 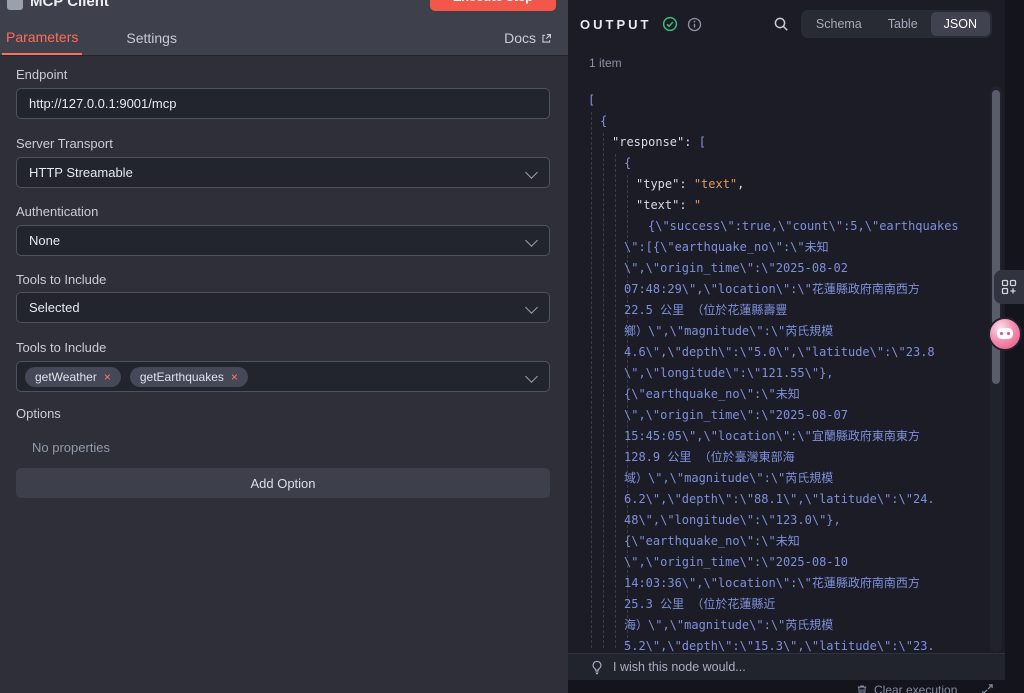 I want to click on tools-mode-value: Selected, so click(x=54, y=307).